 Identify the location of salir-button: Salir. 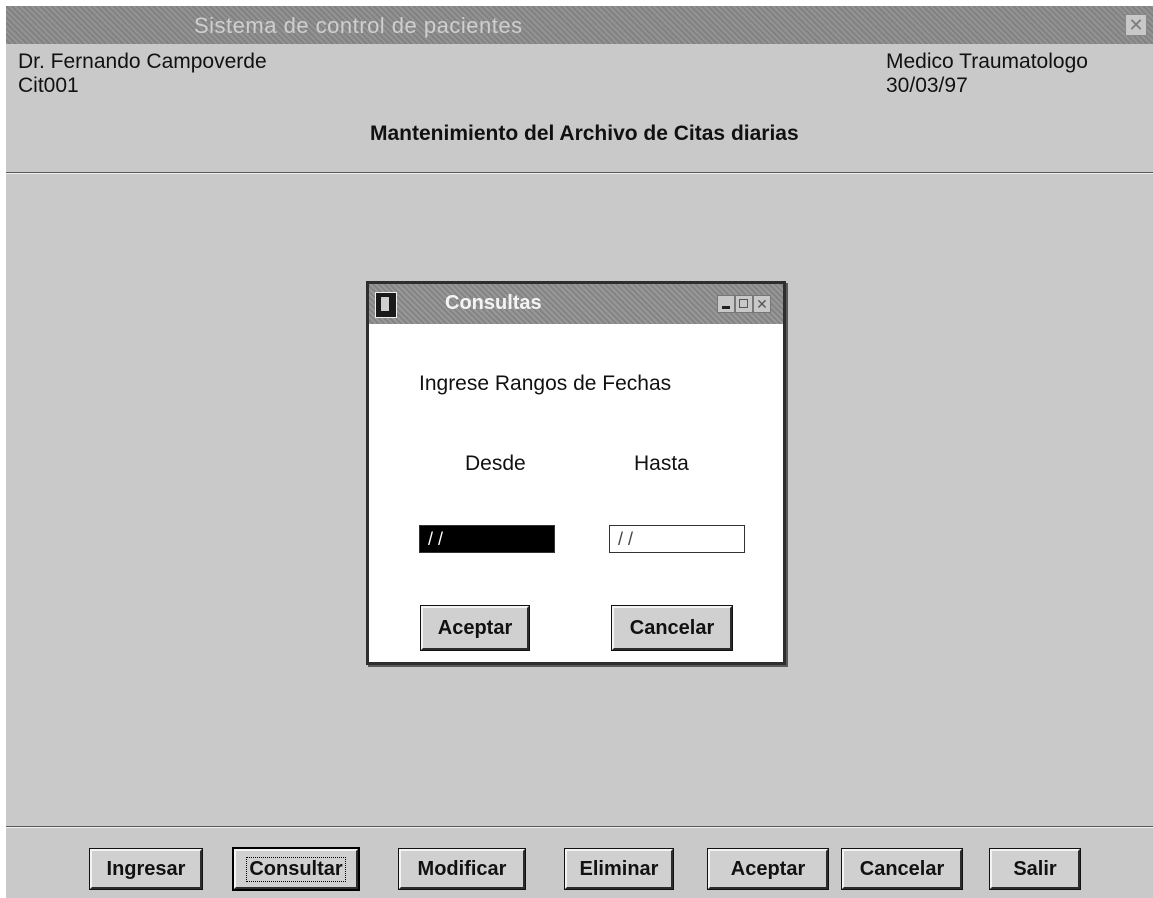
(1035, 869).